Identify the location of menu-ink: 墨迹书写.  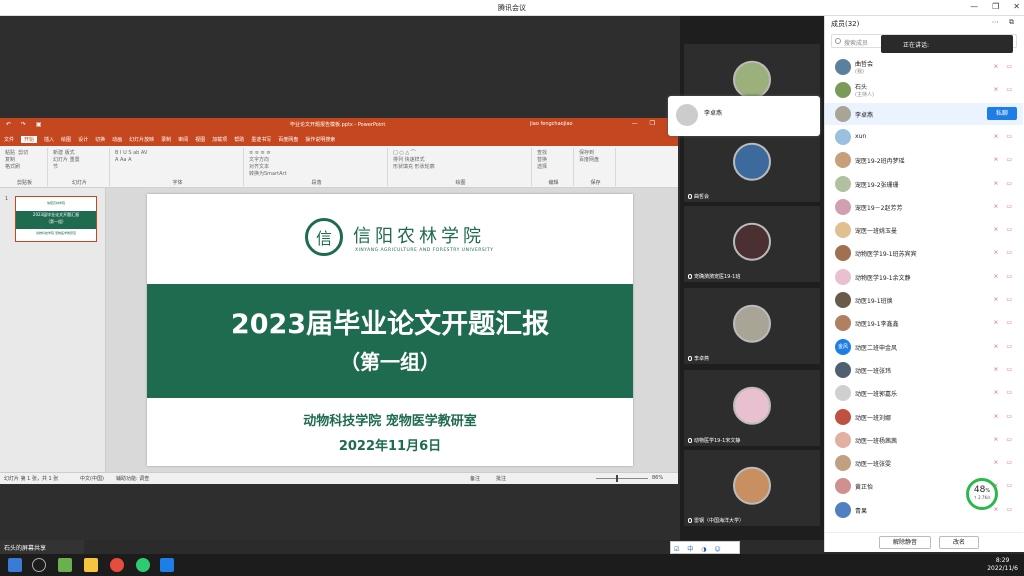
(261, 139).